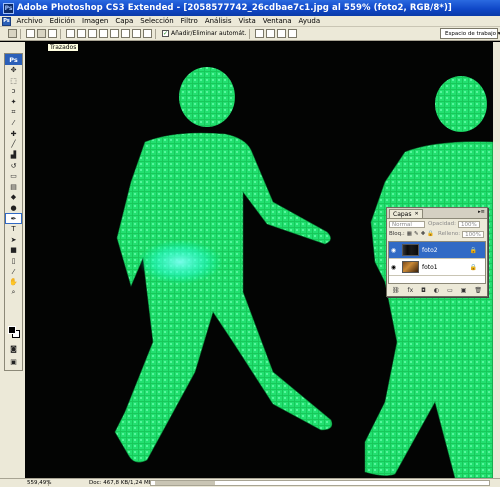 The height and width of the screenshot is (487, 500). Describe the element at coordinates (437, 234) in the screenshot. I see `lock-row: Bloq.: ▦ ✎ ✚ 🔒 Relleno: 100%` at that location.